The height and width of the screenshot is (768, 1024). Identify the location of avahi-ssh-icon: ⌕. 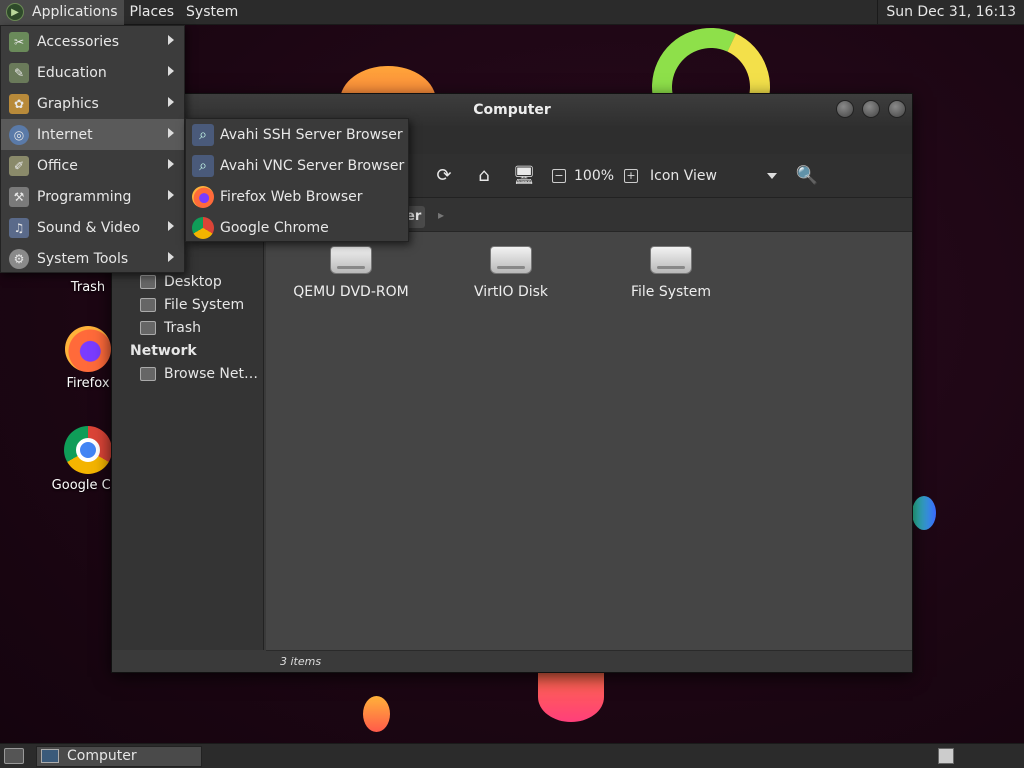
(203, 134).